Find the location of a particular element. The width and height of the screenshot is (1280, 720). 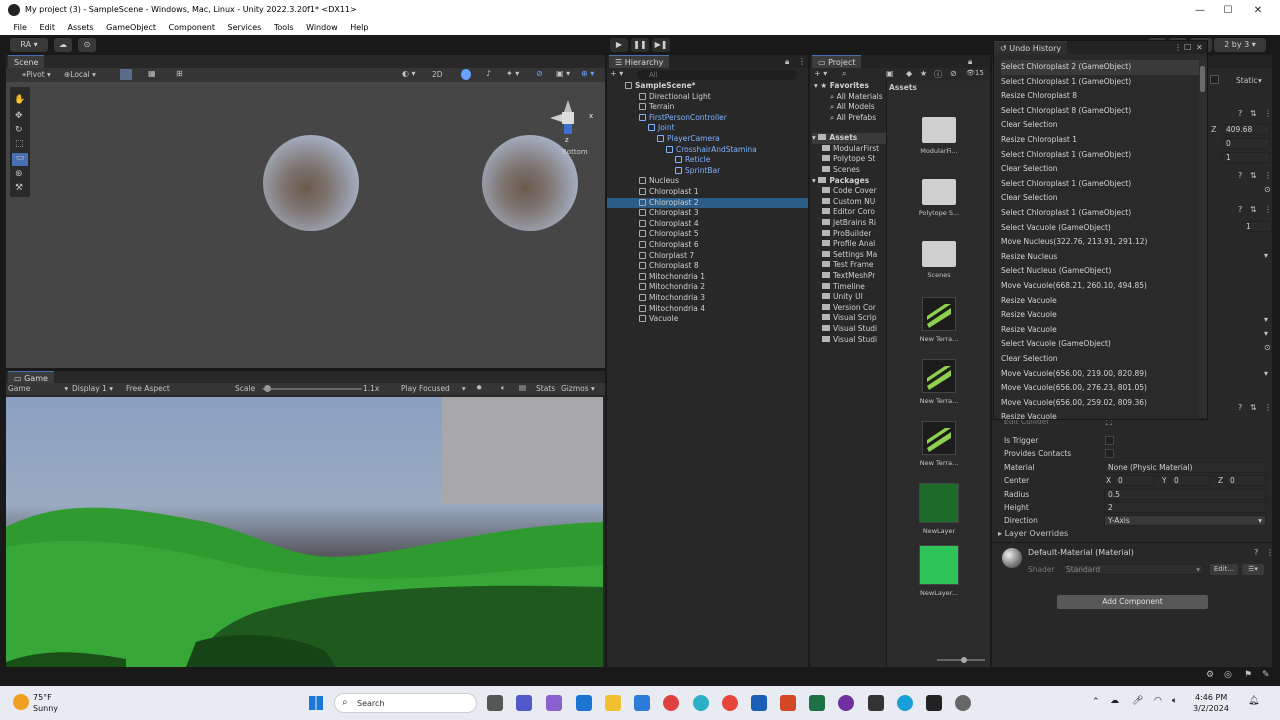

package-folder: ProBuilder is located at coordinates (846, 234).